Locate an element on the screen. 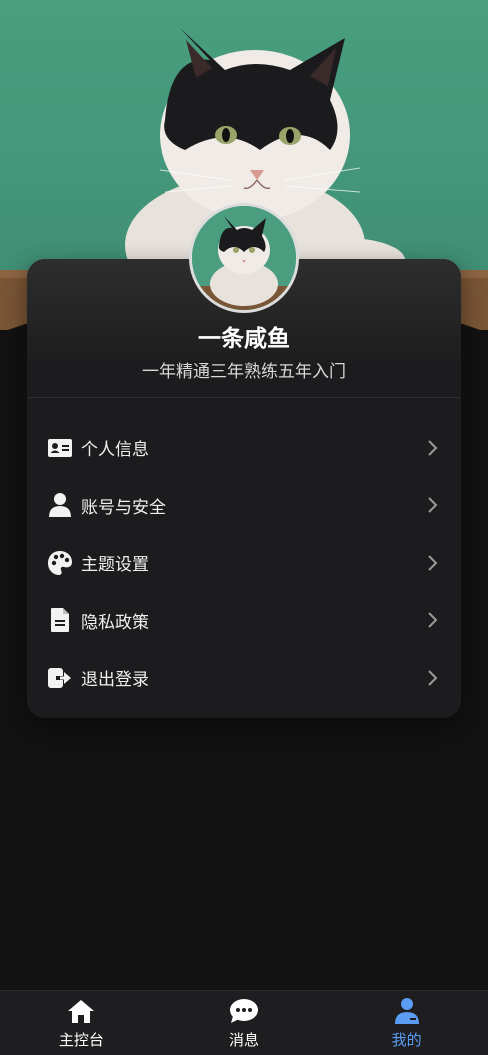  avatar-cat-image is located at coordinates (244, 258).